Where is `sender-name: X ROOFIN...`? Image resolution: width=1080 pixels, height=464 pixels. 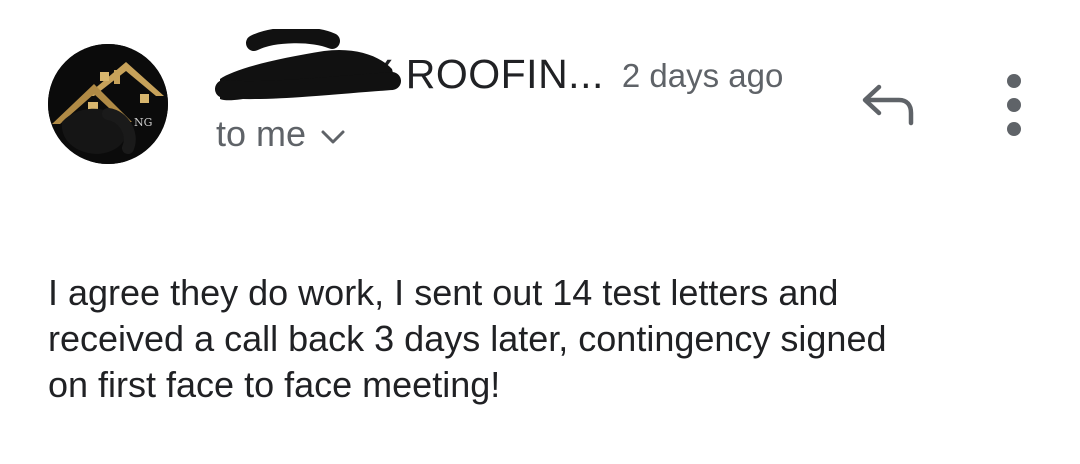
sender-name: X ROOFIN... is located at coordinates (409, 64).